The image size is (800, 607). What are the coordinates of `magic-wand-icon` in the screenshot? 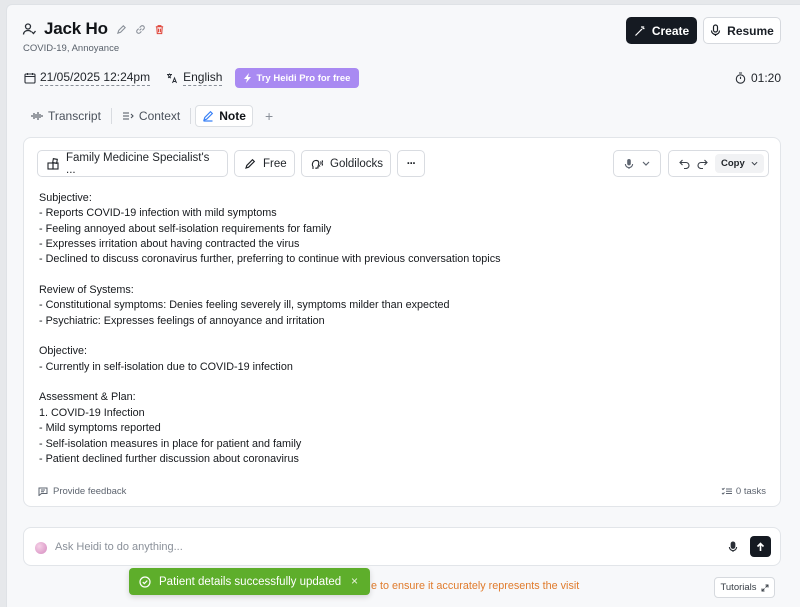 It's located at (640, 31).